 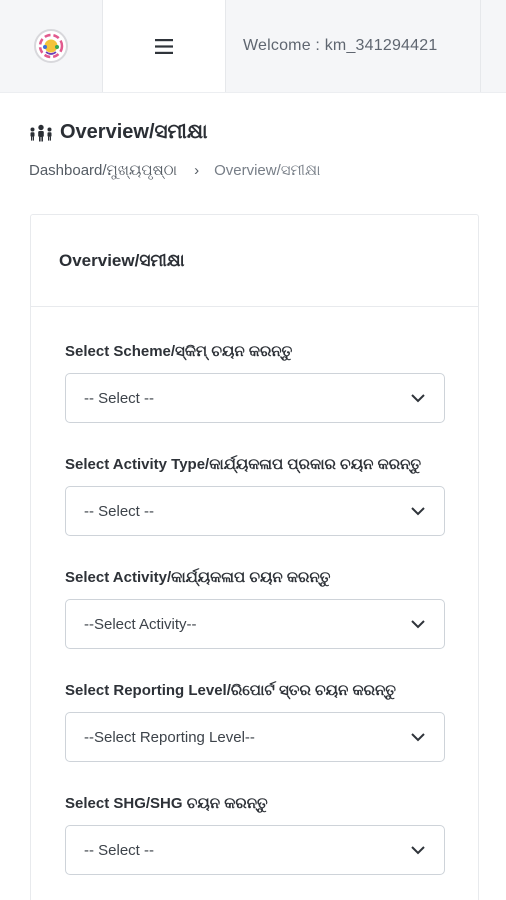 What do you see at coordinates (169, 737) in the screenshot?
I see `reporting-level-select-value: --Select Reporting Level--` at bounding box center [169, 737].